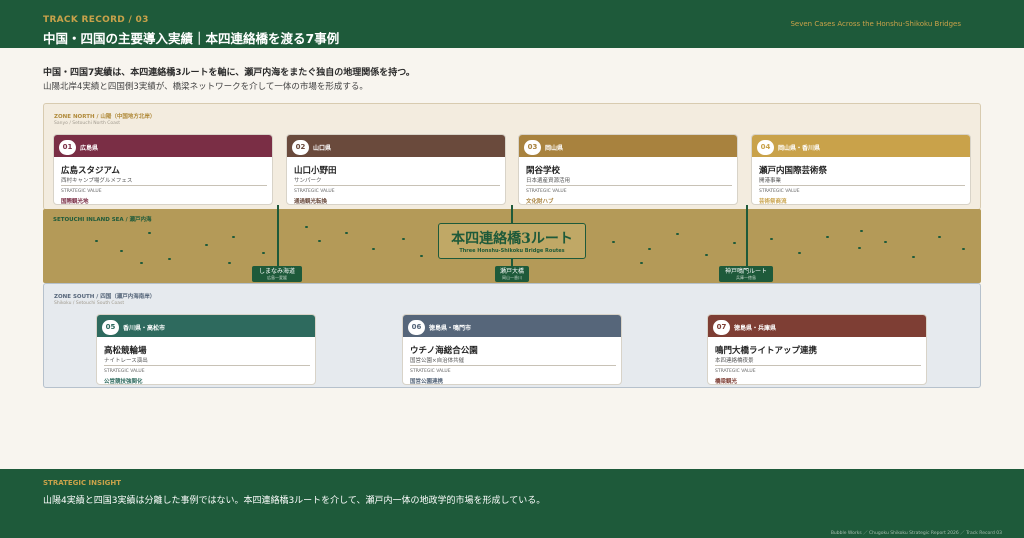  I want to click on card-subtitle: 開港事業, so click(770, 181).